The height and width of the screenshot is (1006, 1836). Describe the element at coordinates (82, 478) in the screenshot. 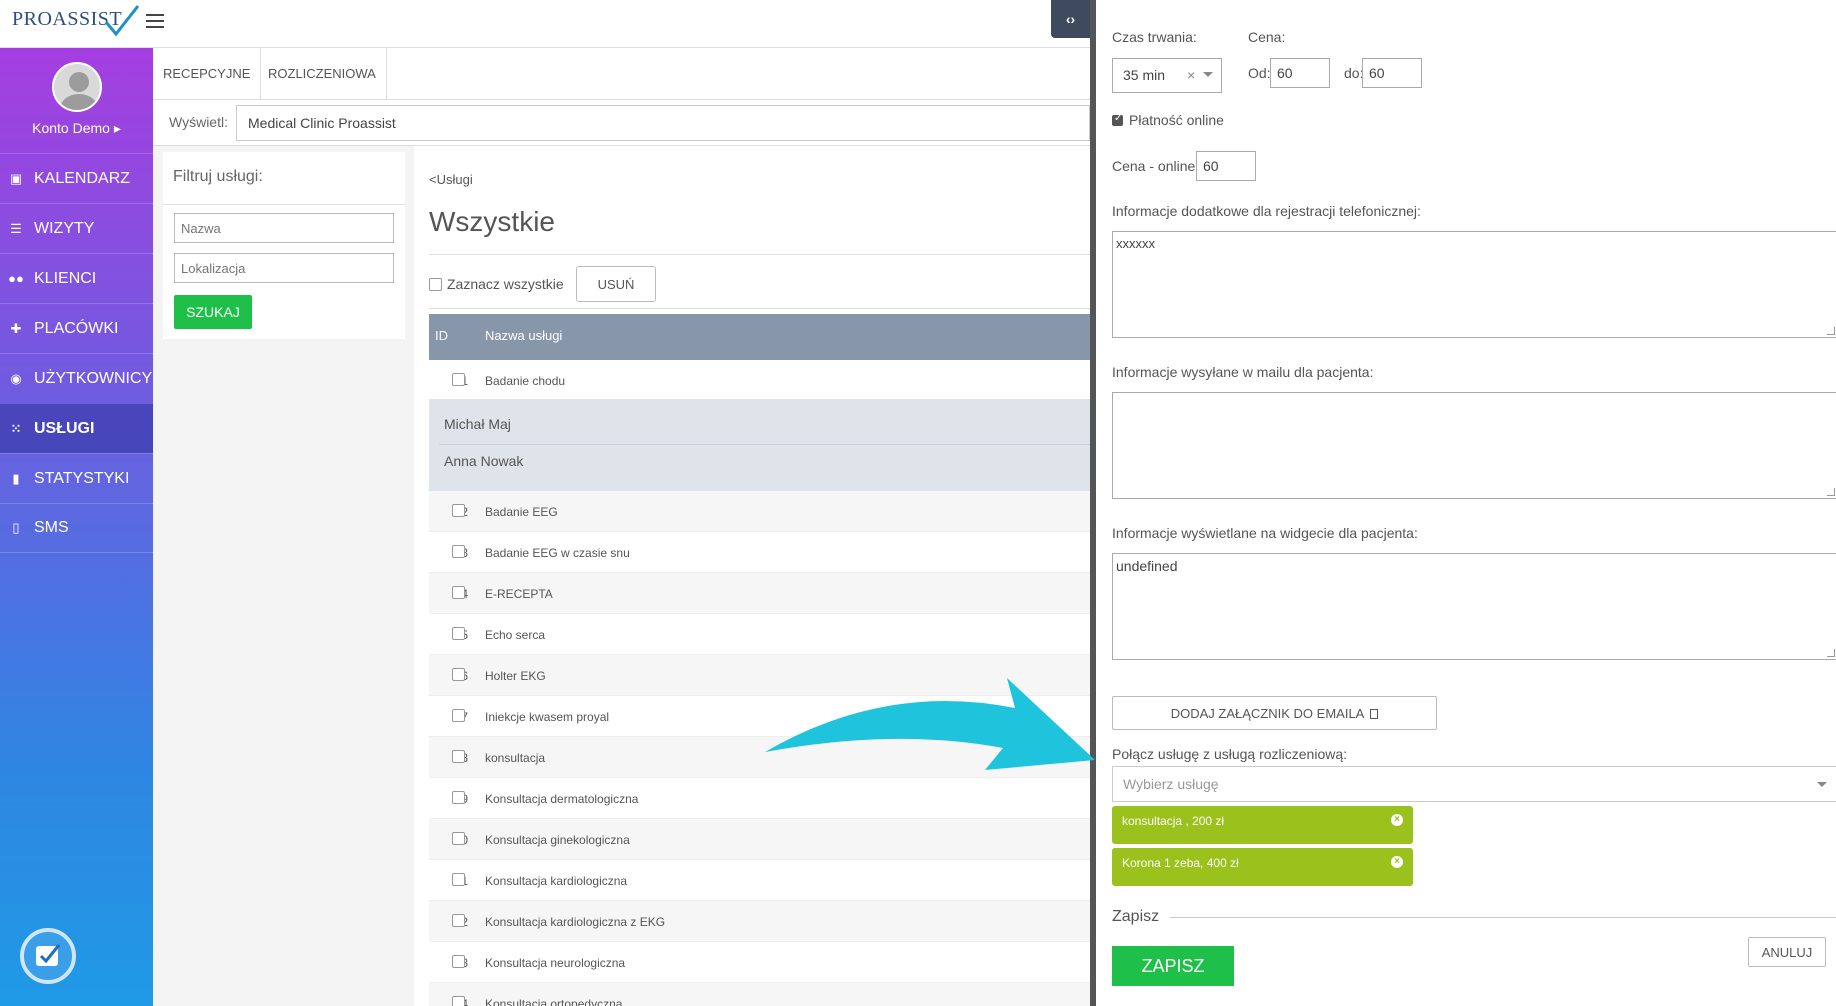

I see `sidebar-item-label: STATYSTYKI` at that location.